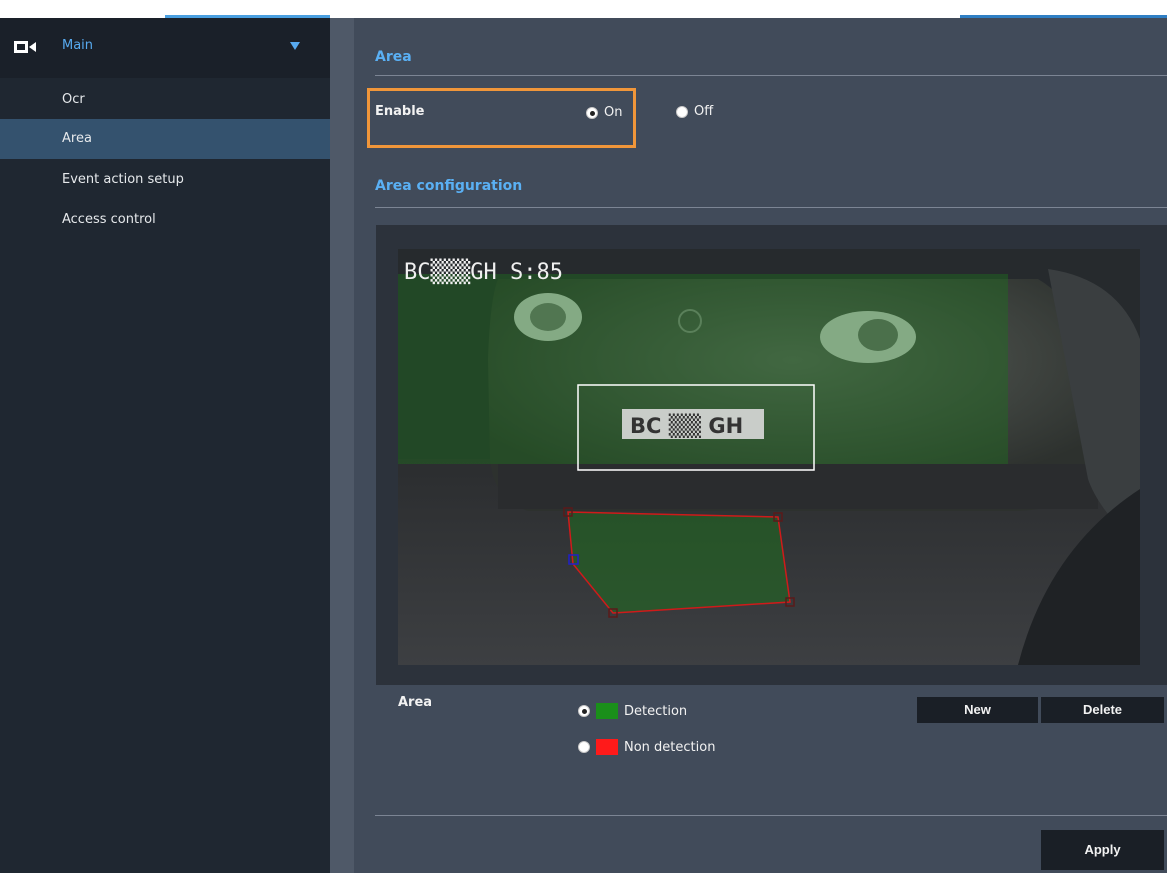 The height and width of the screenshot is (873, 1167). Describe the element at coordinates (613, 112) in the screenshot. I see `radio-on-label: On` at that location.